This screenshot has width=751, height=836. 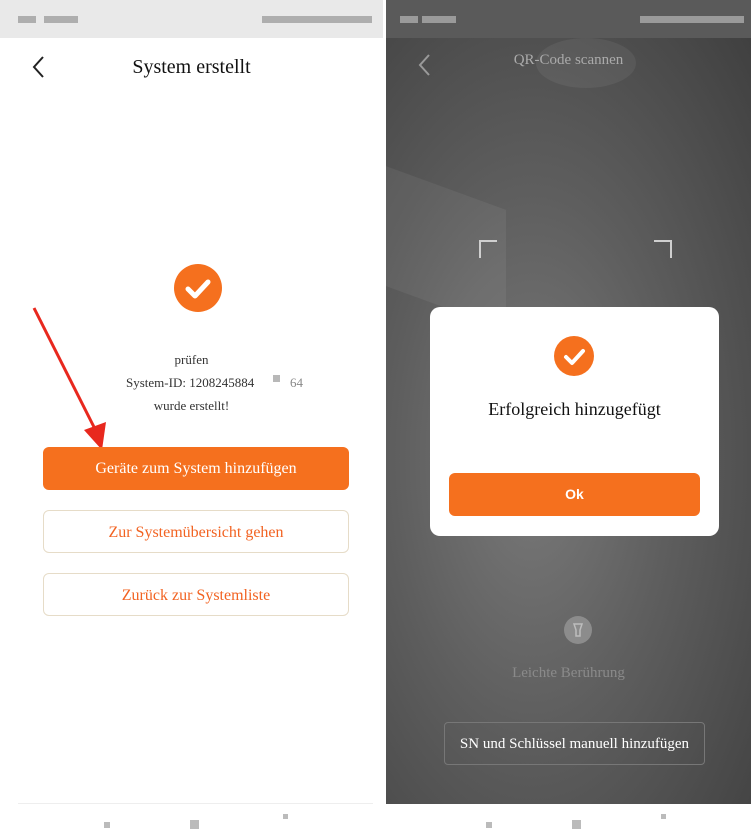 I want to click on flashlight-label: Leichte Berührung, so click(x=568, y=673).